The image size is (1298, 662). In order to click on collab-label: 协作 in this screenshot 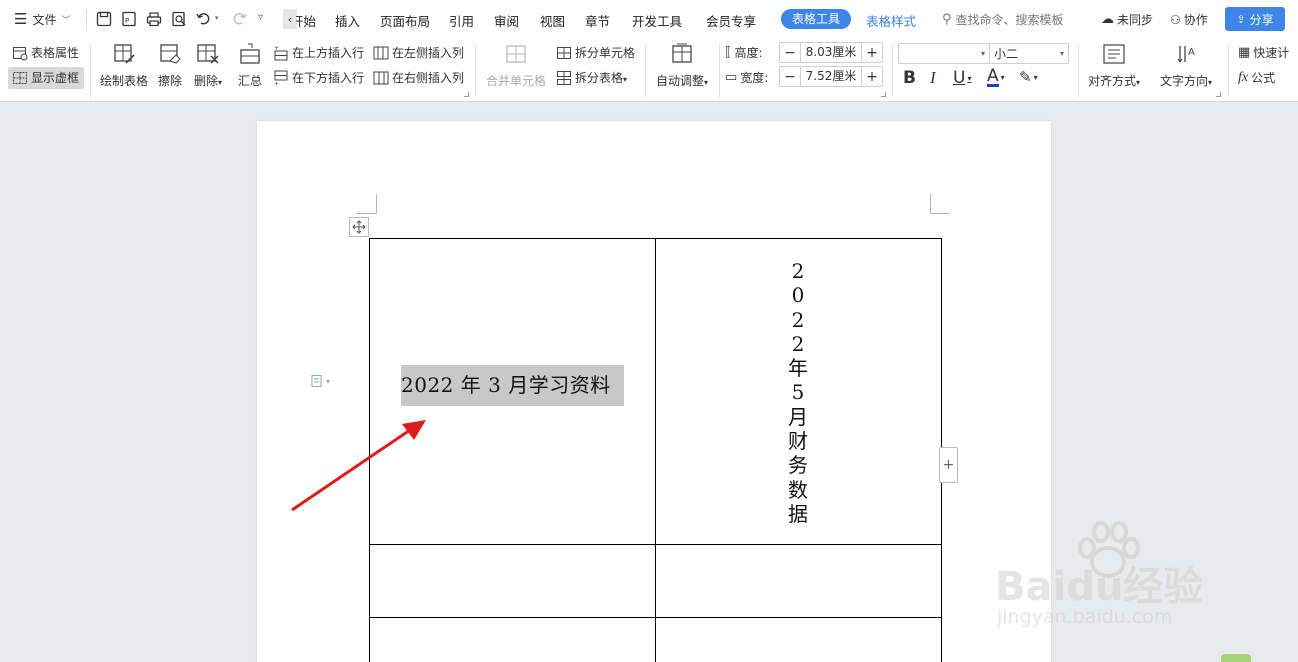, I will do `click(1195, 20)`.